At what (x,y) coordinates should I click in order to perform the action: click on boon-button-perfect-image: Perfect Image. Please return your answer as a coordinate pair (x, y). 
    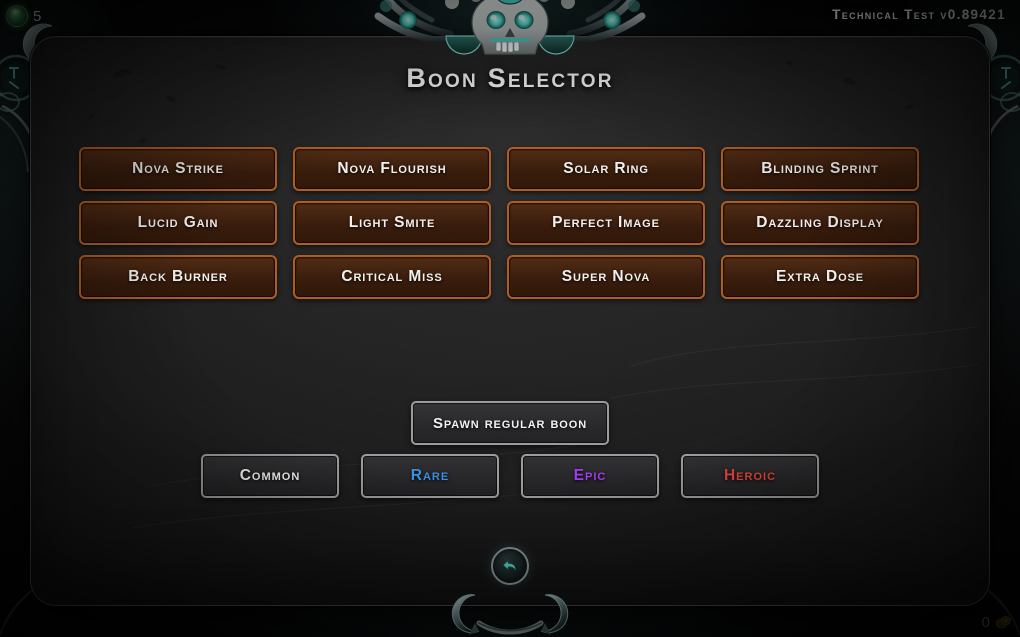
    Looking at the image, I should click on (606, 223).